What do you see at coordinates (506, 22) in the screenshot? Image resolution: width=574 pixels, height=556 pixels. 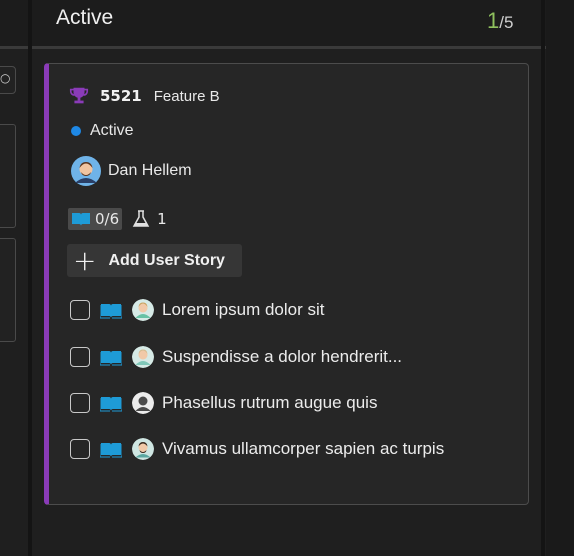 I see `wip-total: /5` at bounding box center [506, 22].